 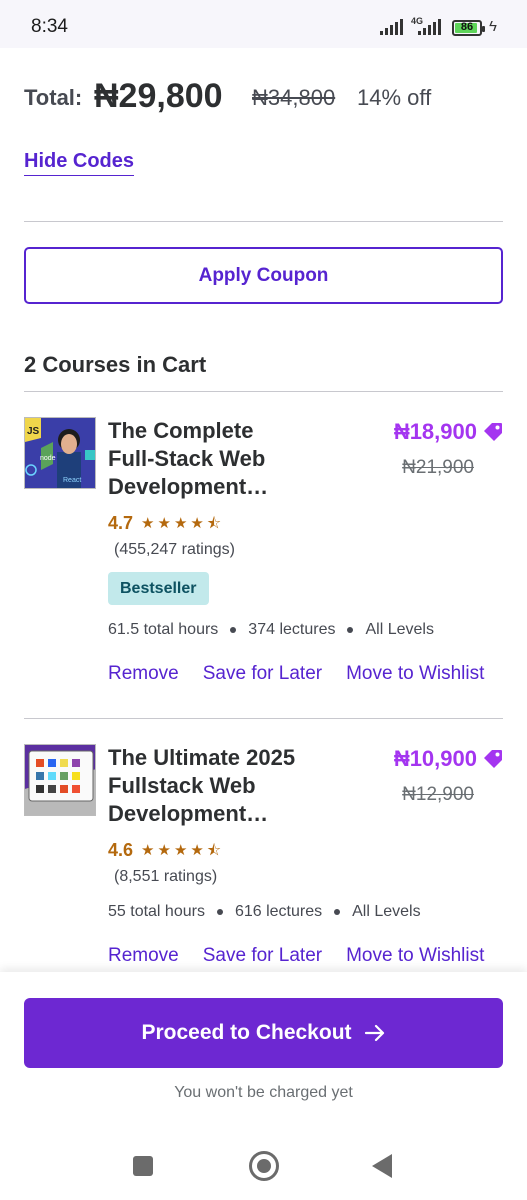 I want to click on rating-value: 4.6, so click(x=121, y=850).